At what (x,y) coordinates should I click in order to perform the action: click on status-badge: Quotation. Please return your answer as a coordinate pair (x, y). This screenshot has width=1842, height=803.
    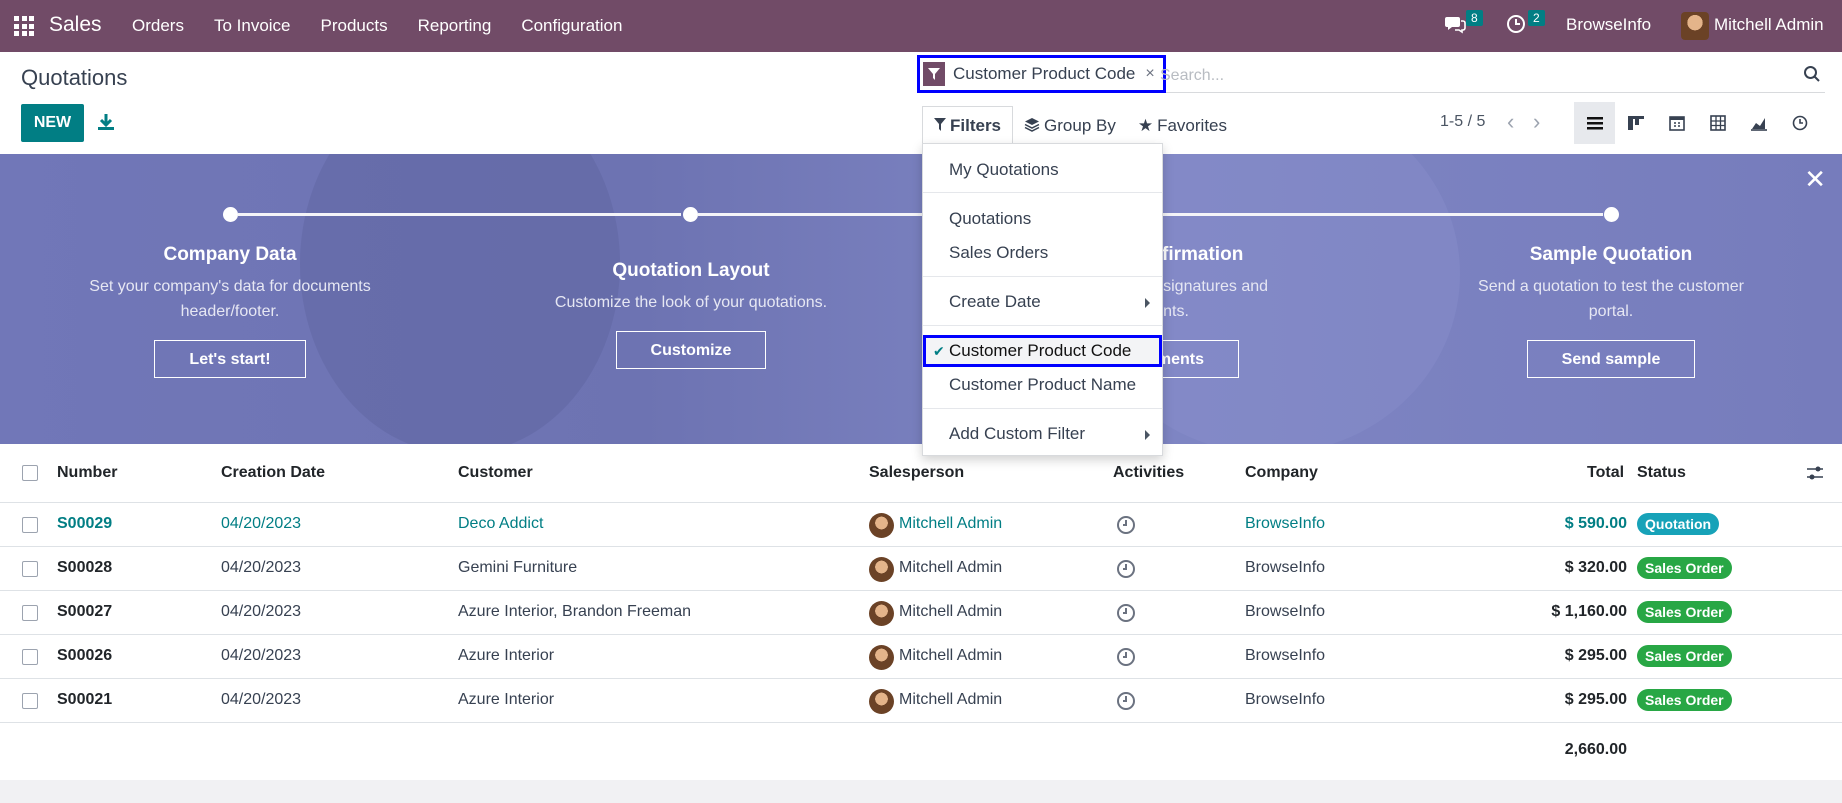
    Looking at the image, I should click on (1678, 524).